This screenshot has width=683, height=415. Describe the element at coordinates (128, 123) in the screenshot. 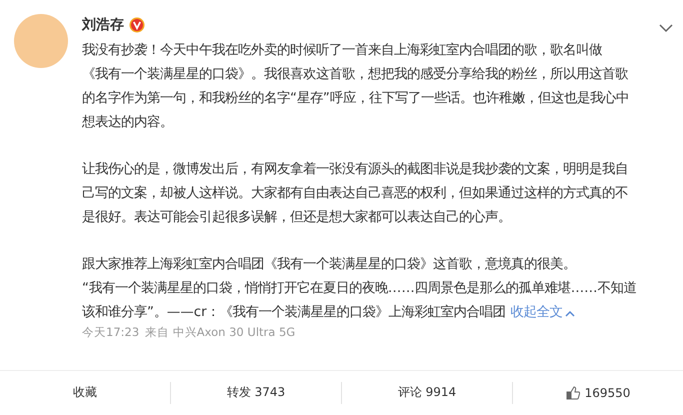

I see `post-text: 想表达的内容。` at that location.